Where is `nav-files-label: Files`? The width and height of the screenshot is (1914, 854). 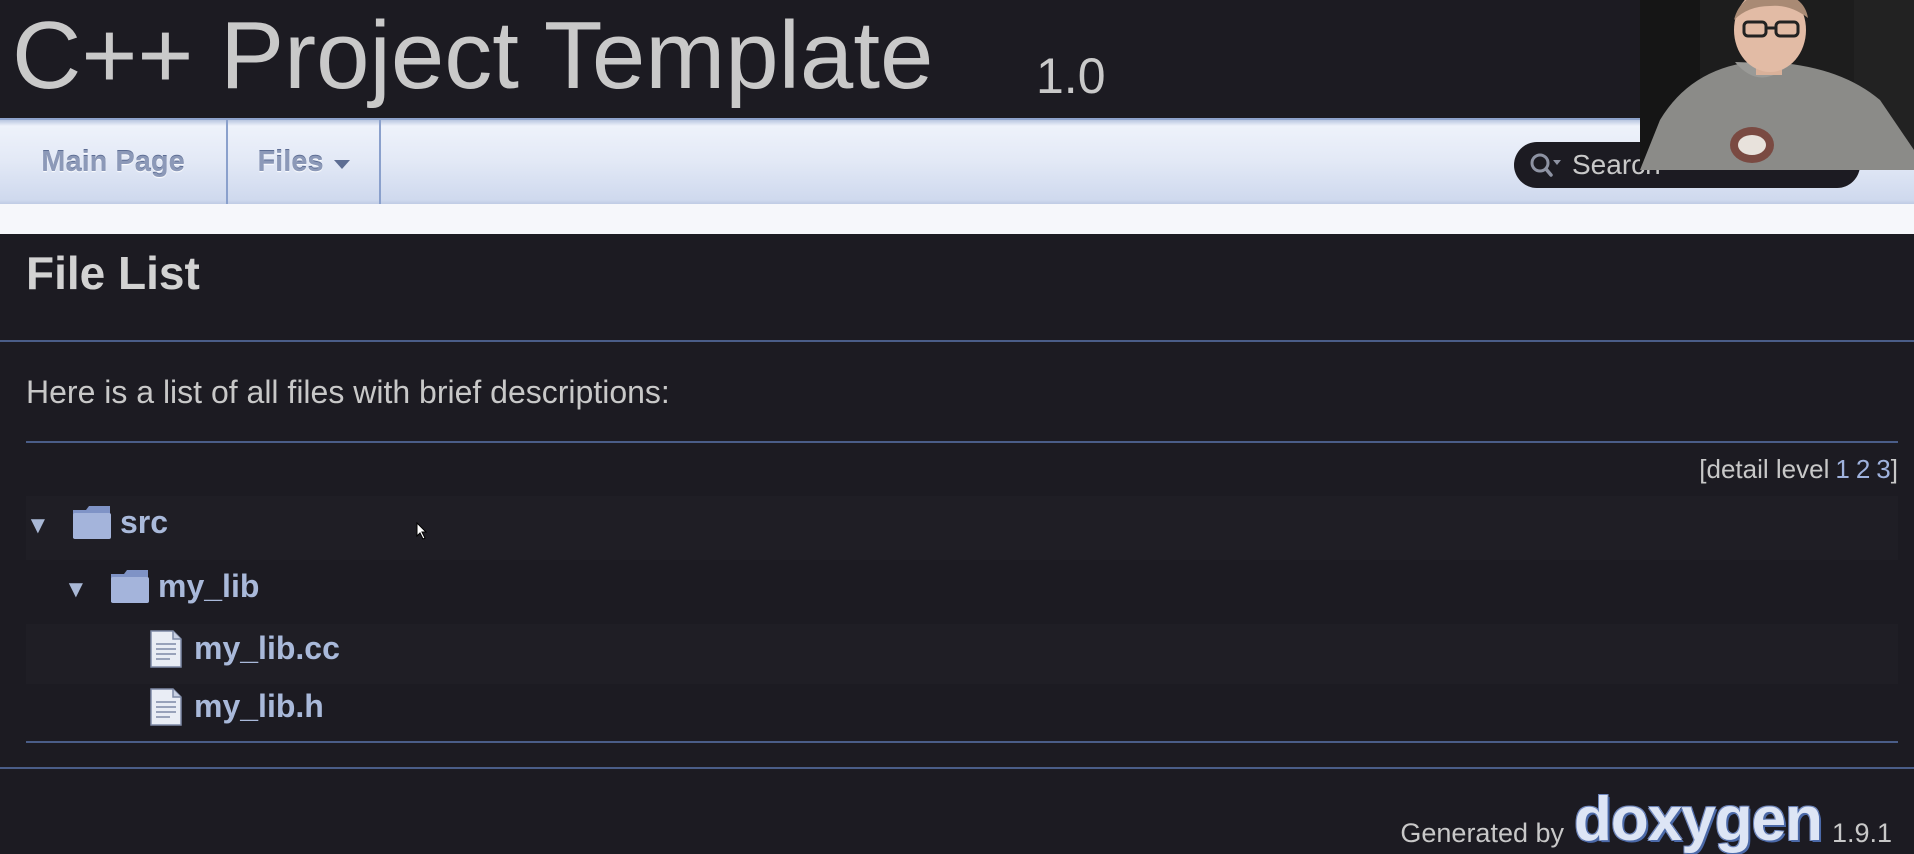 nav-files-label: Files is located at coordinates (290, 161).